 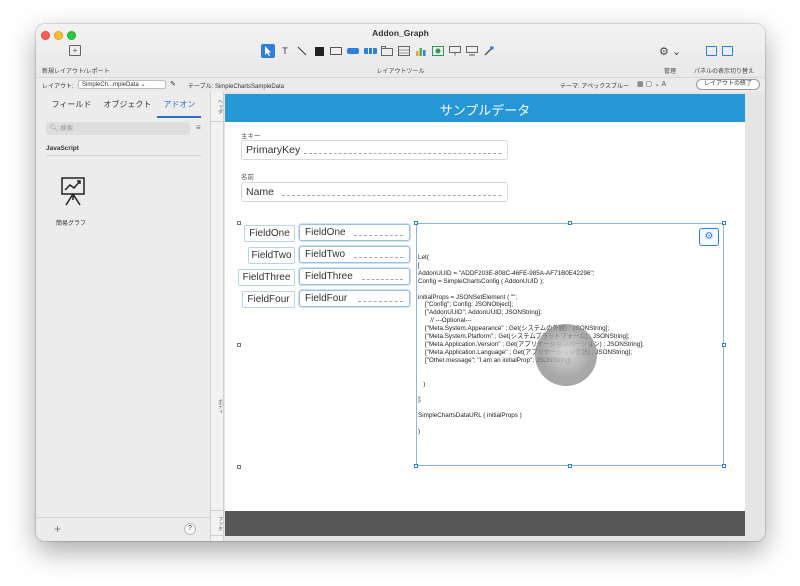 What do you see at coordinates (266, 277) in the screenshot?
I see `label-field-three: FieldThree` at bounding box center [266, 277].